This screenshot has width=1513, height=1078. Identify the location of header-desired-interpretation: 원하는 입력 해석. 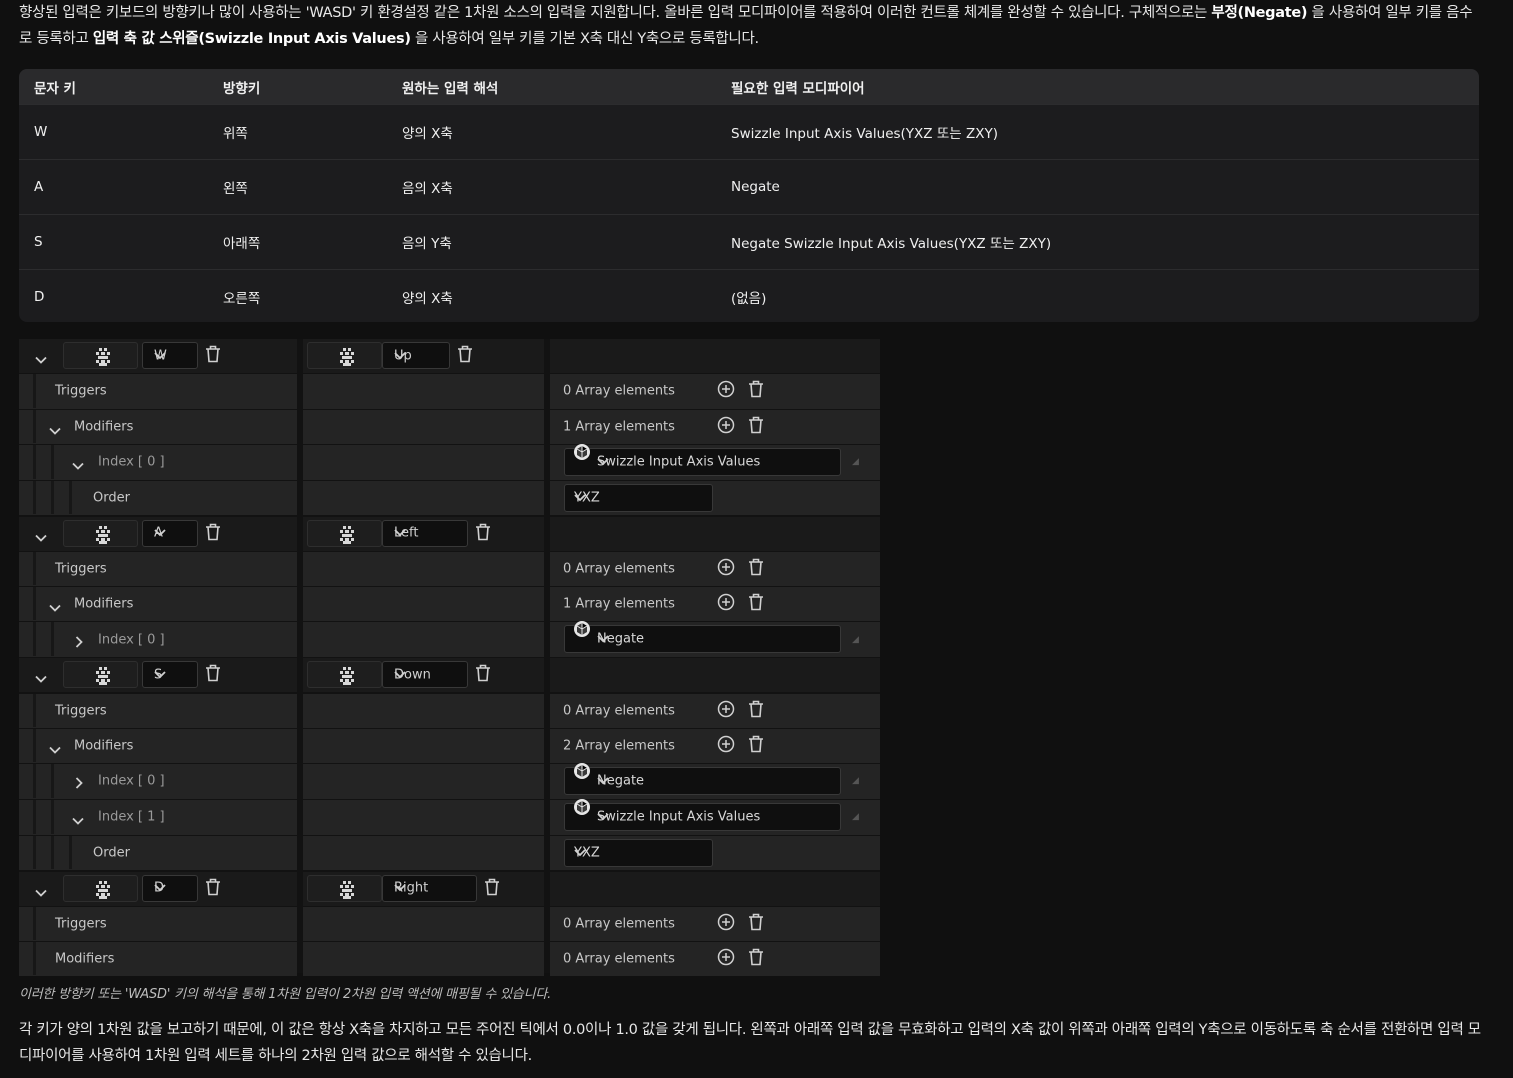
(450, 88).